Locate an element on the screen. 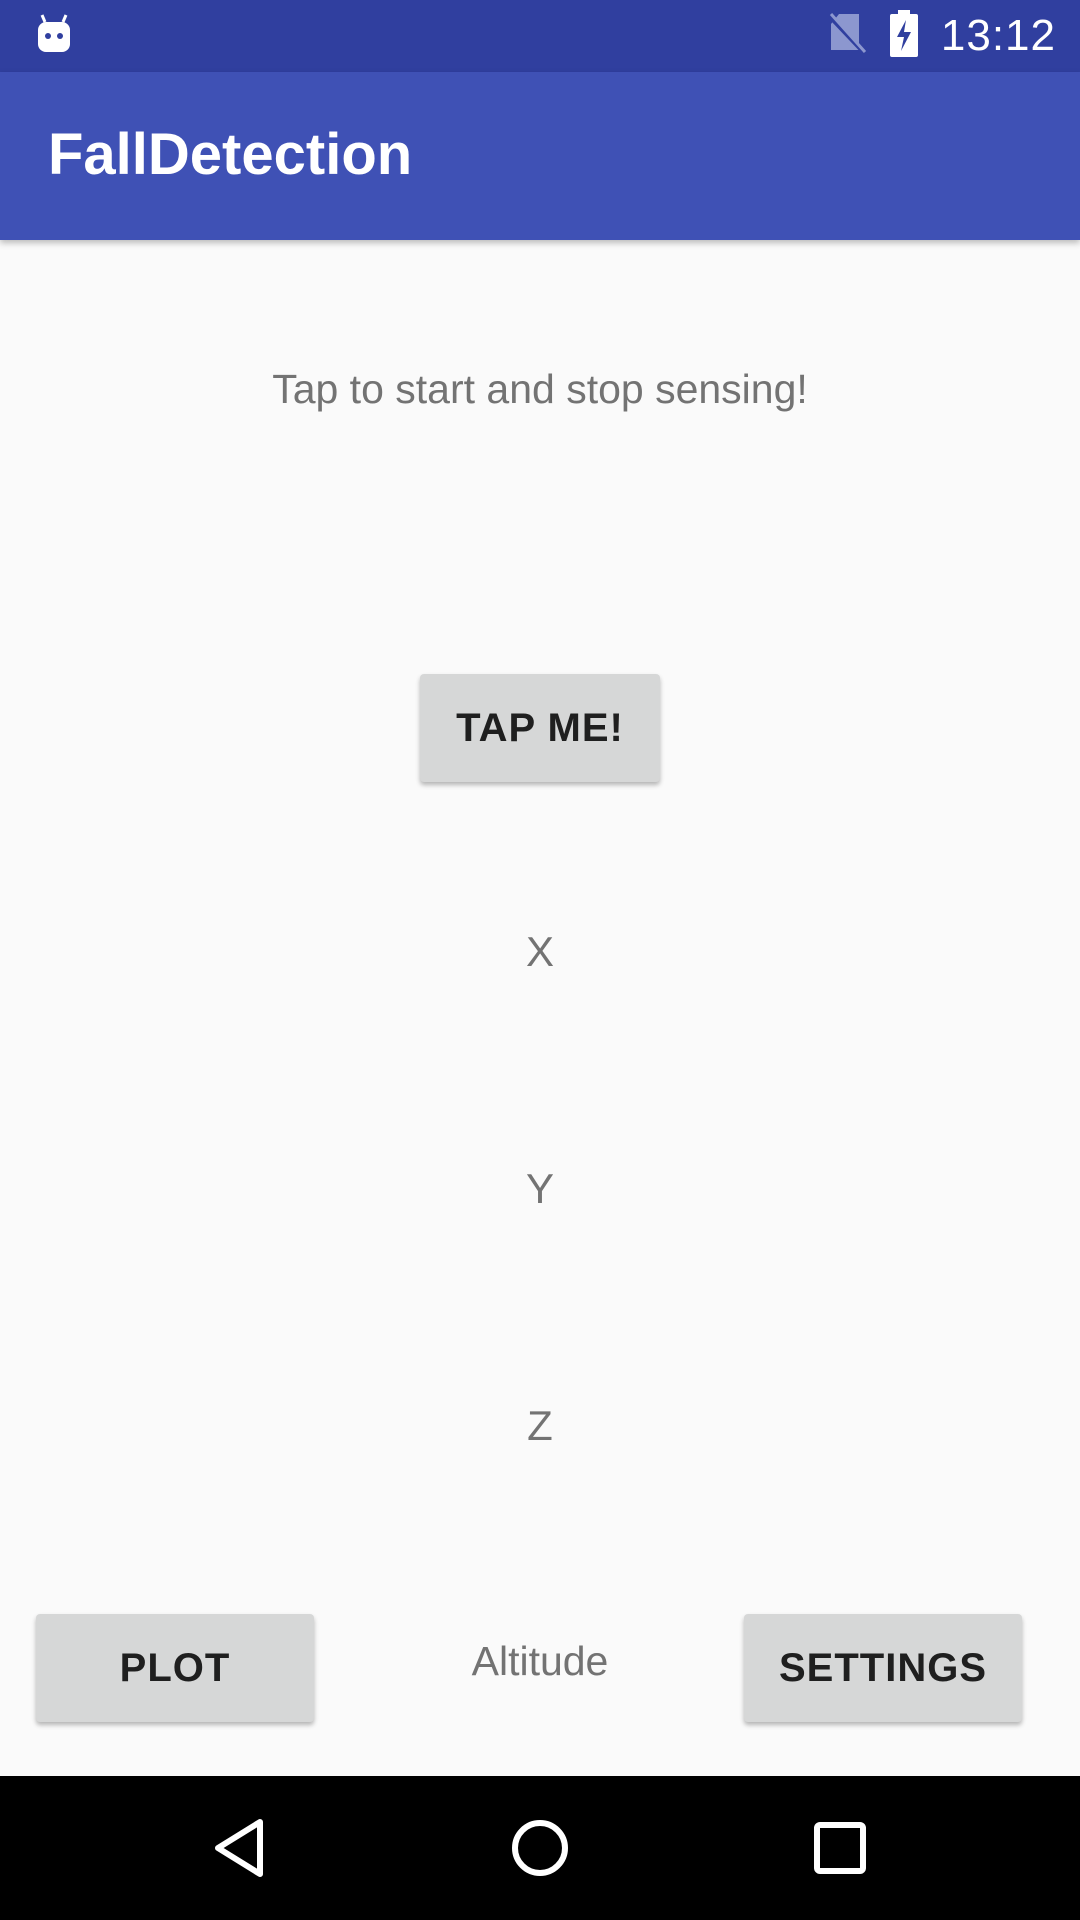  x-value-label: X is located at coordinates (539, 951).